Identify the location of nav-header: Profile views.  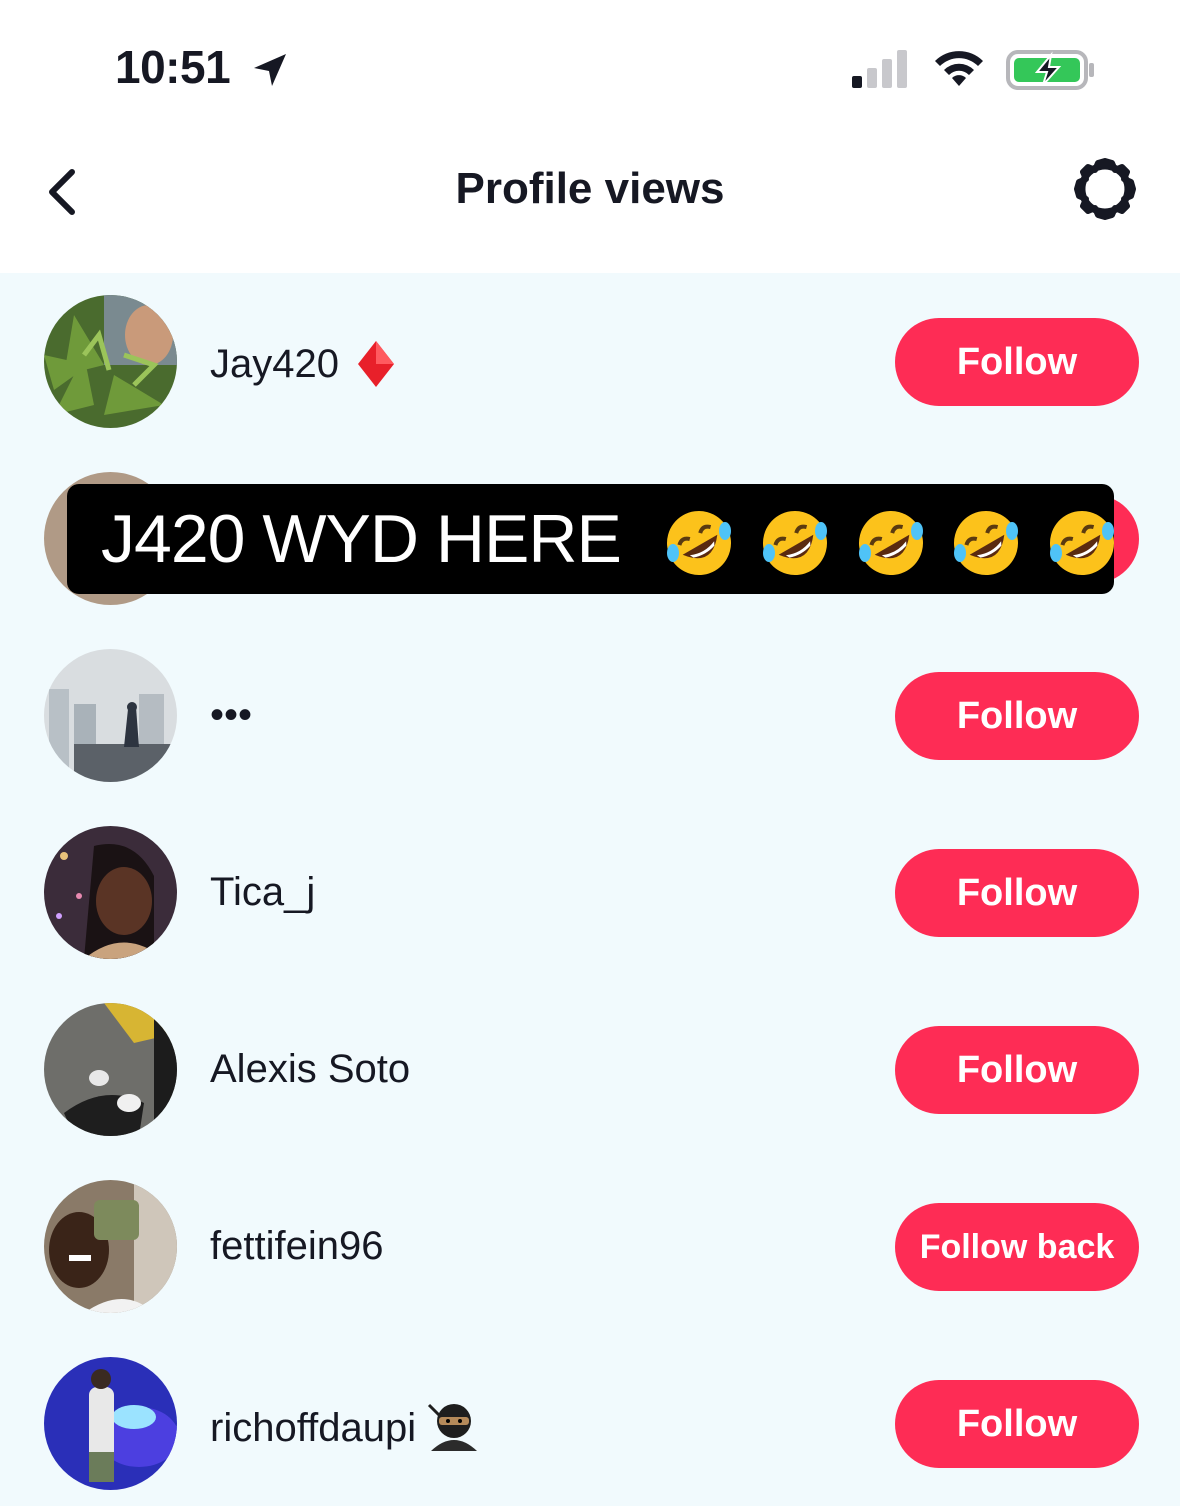
(590, 201).